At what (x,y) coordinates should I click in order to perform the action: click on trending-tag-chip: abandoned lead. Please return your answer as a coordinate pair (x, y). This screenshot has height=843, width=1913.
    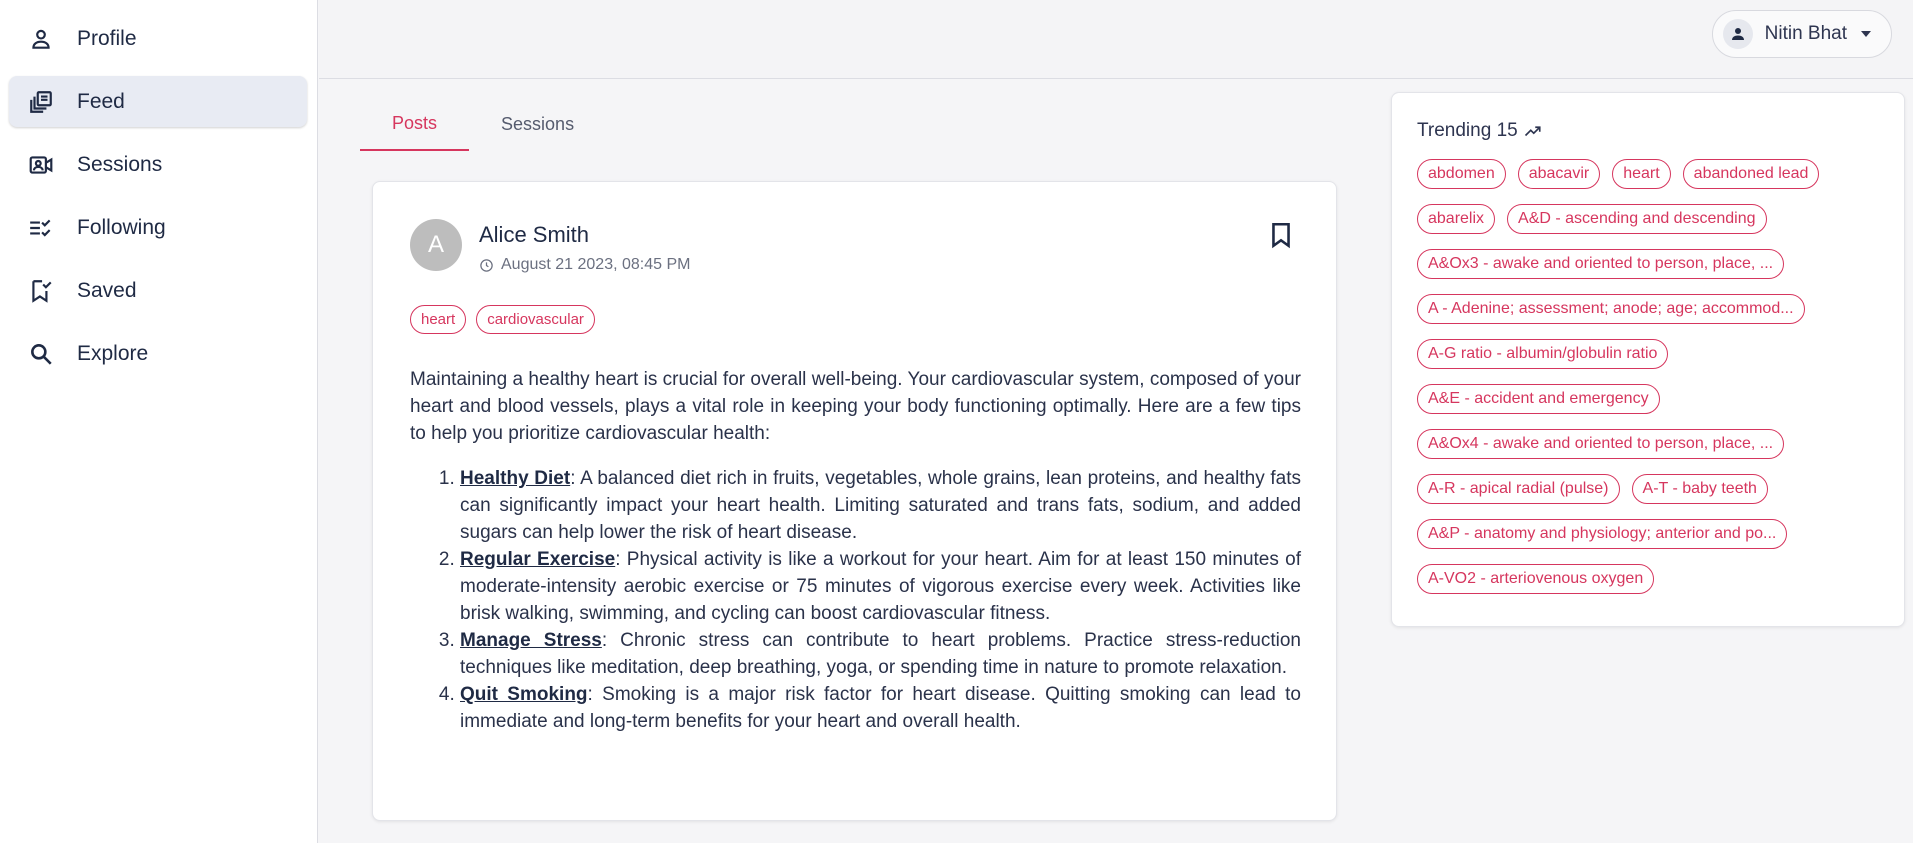
    Looking at the image, I should click on (1751, 174).